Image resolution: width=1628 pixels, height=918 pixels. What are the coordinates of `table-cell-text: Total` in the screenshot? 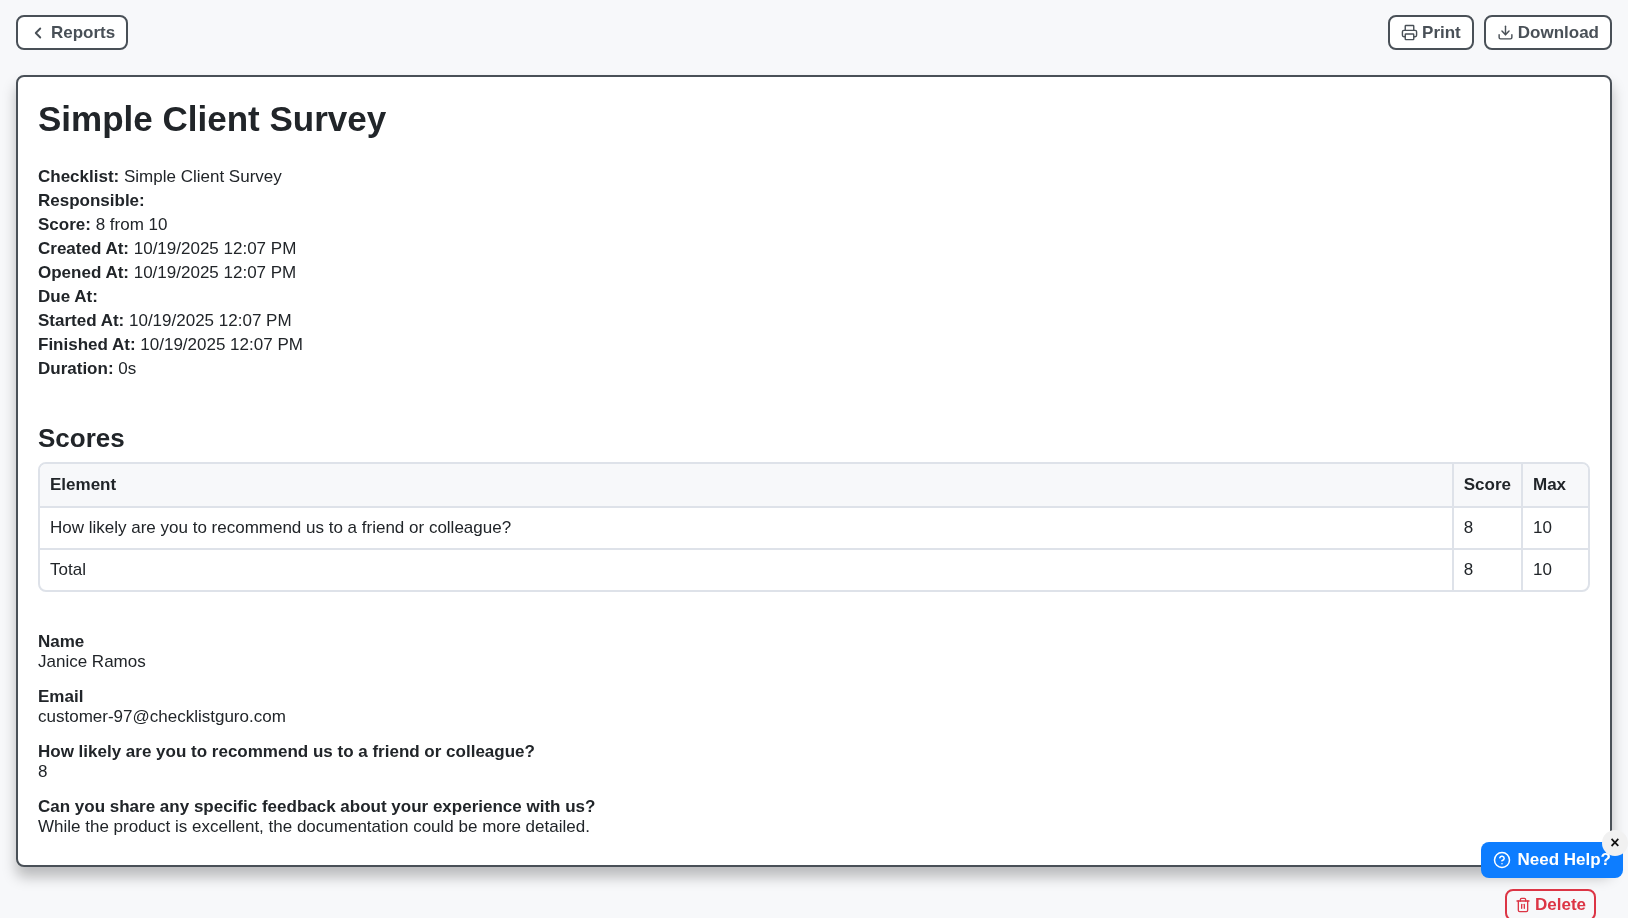 It's located at (68, 570).